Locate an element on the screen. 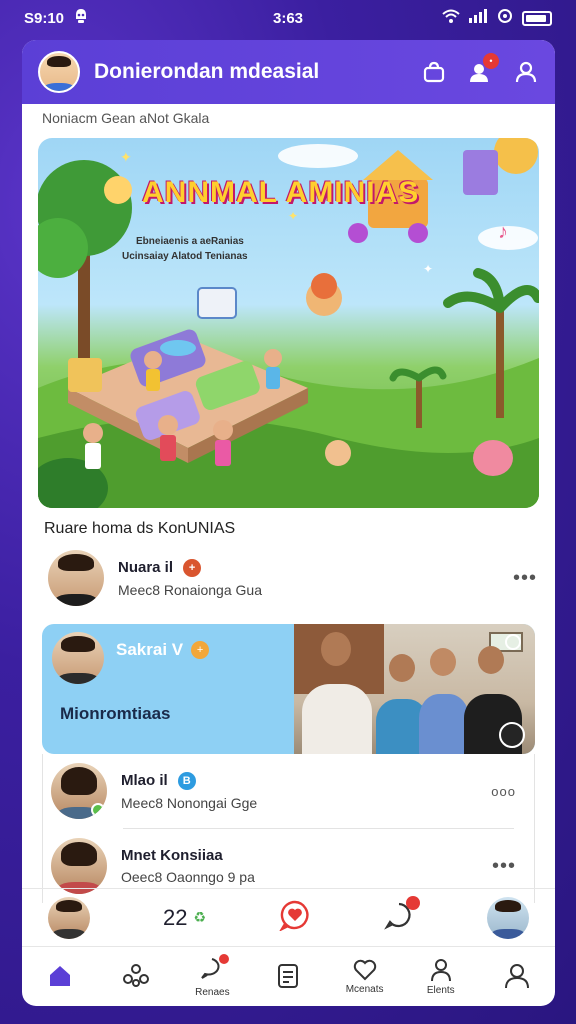  notification-badge: • is located at coordinates (491, 61).